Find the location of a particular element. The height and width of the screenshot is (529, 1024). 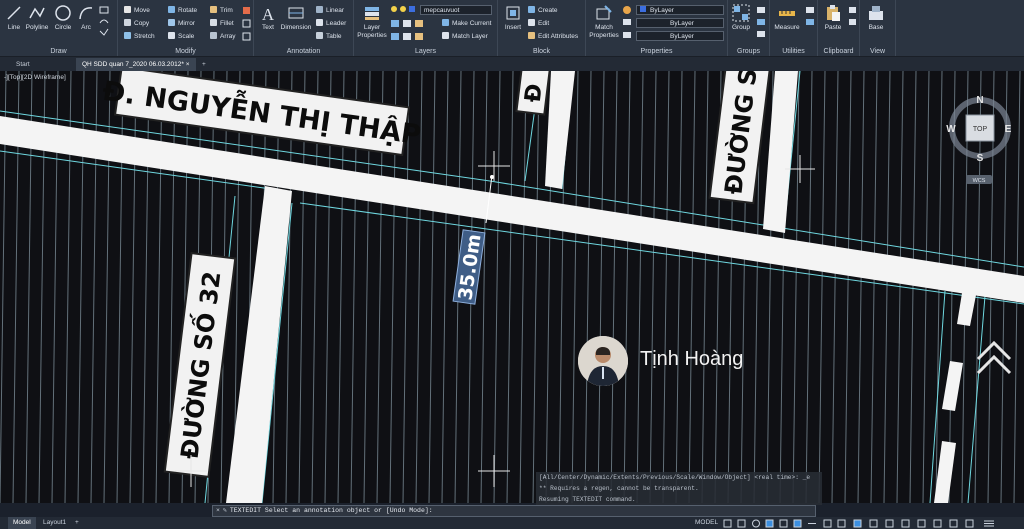

street-label-4-text: Đ is located at coordinates (534, 92).